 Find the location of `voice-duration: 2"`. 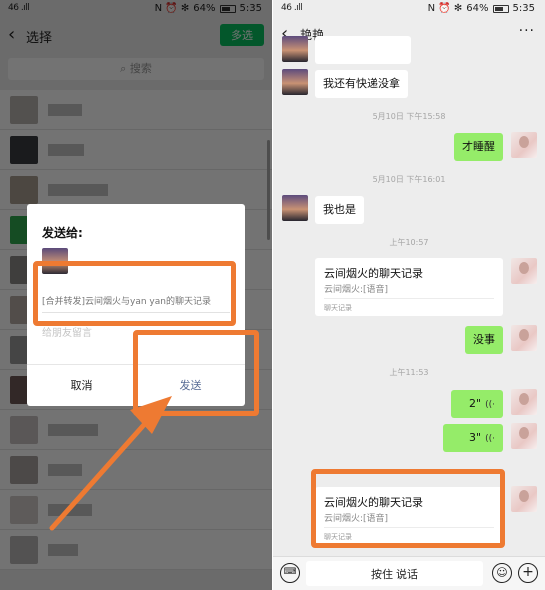

voice-duration: 2" is located at coordinates (475, 403).